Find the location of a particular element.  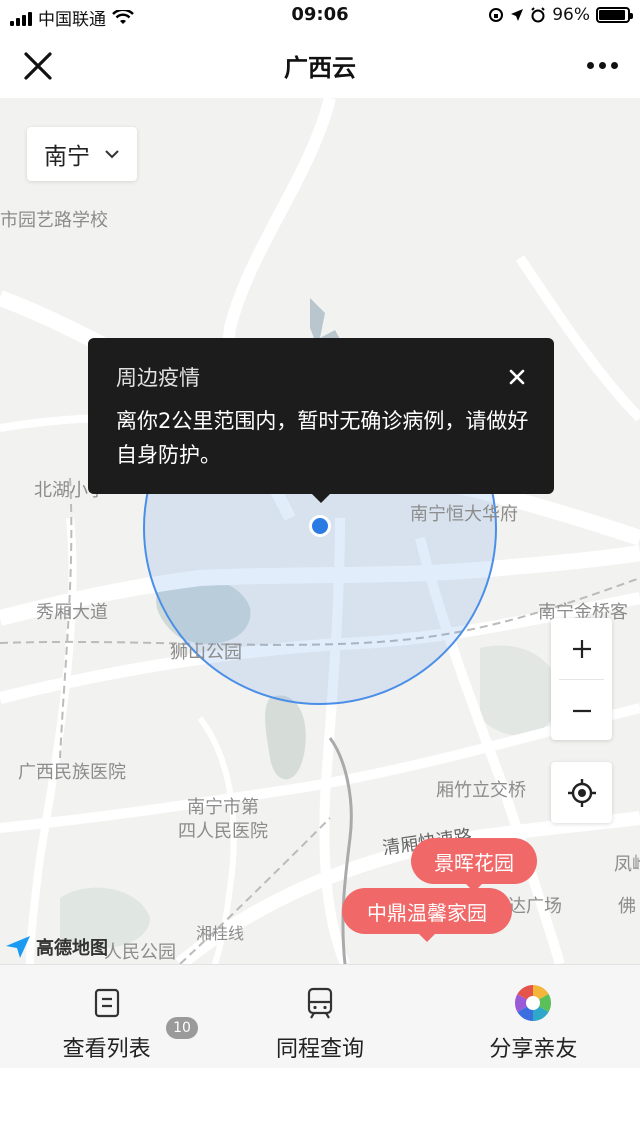

map-label: 市园艺路学校 is located at coordinates (54, 220).